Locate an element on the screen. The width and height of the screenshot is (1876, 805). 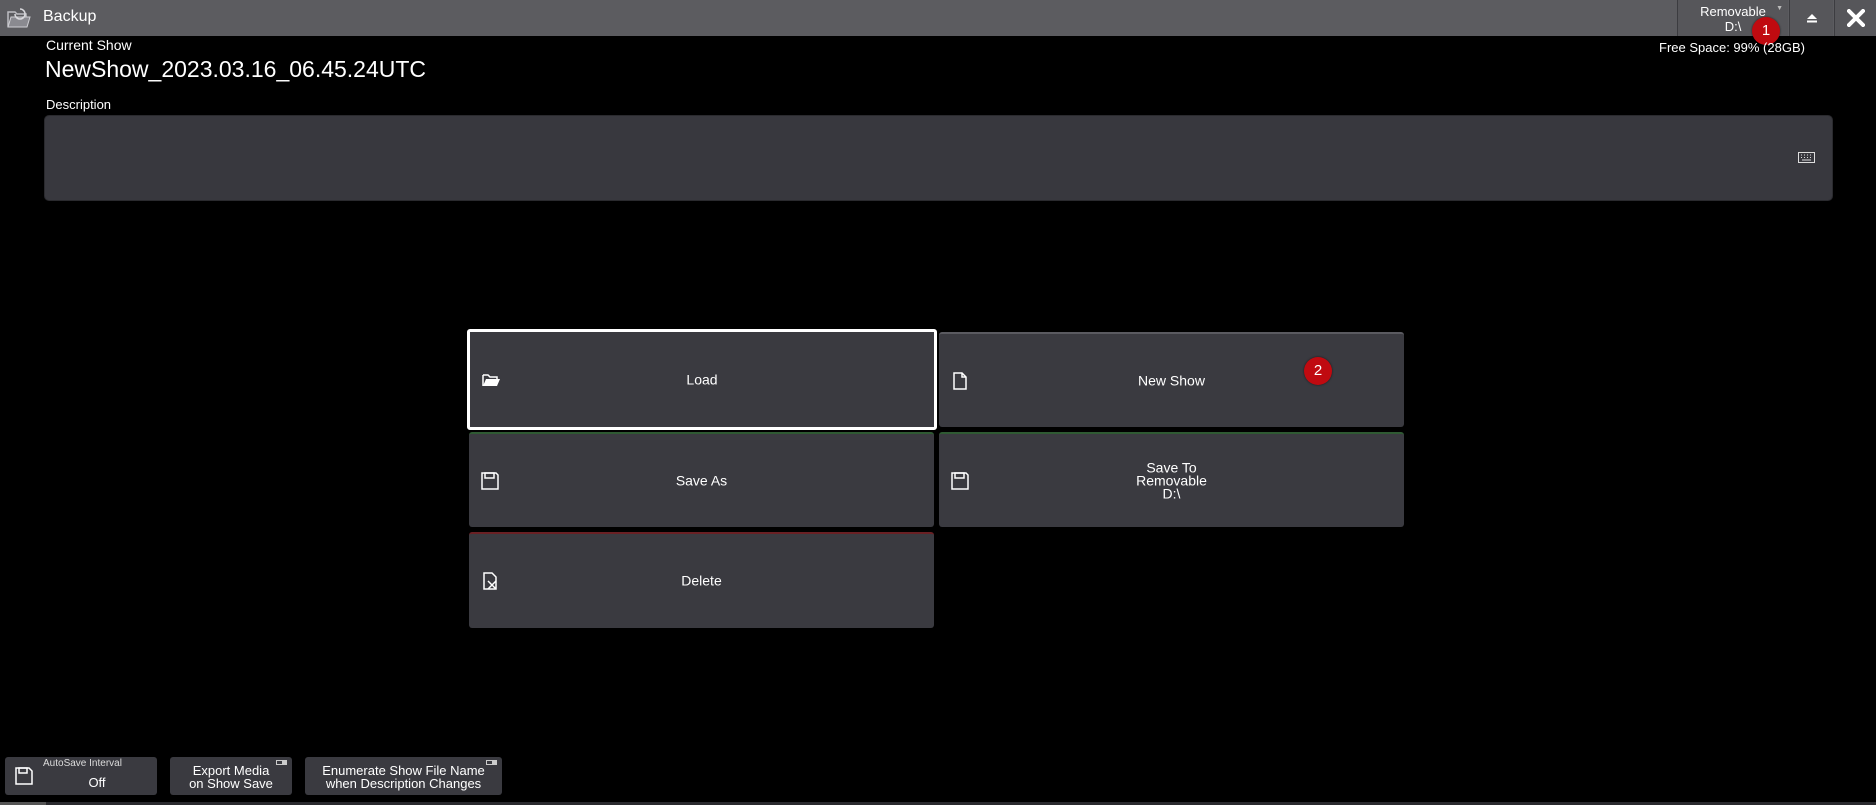
delete-label: Delete is located at coordinates (701, 580).